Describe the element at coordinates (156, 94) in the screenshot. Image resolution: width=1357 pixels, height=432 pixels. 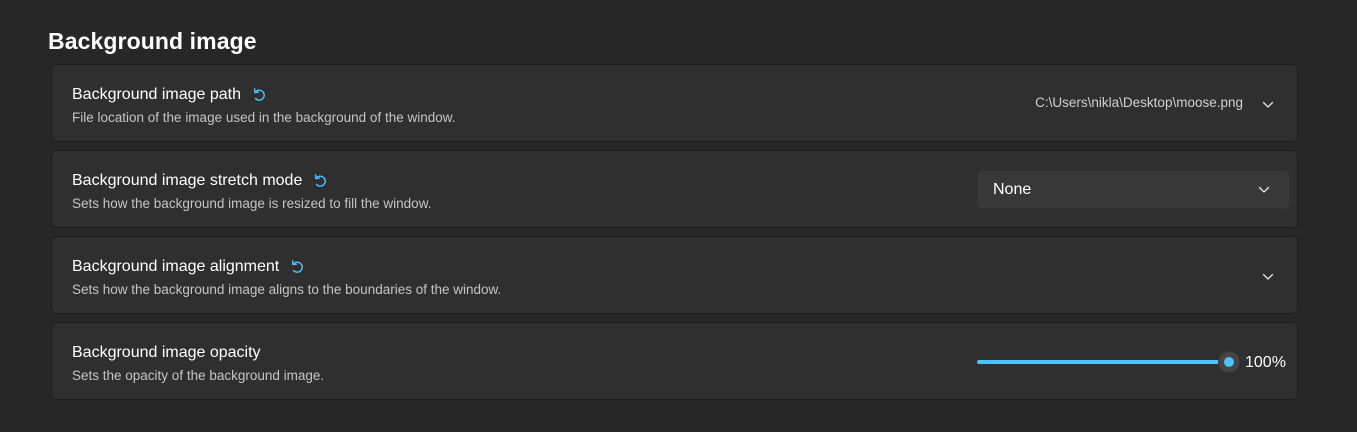
I see `setting-label: Background image path` at that location.